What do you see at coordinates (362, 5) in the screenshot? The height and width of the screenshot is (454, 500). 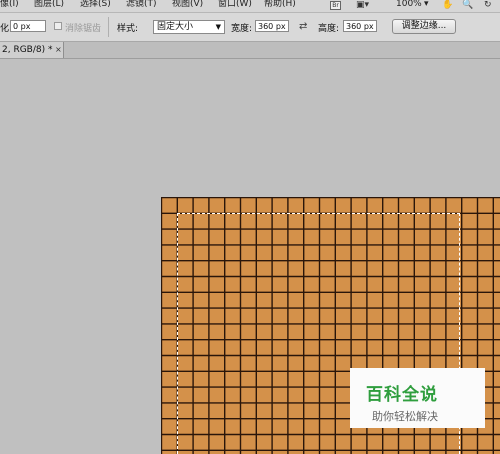 I see `screen-mode-icon: ▣▾` at bounding box center [362, 5].